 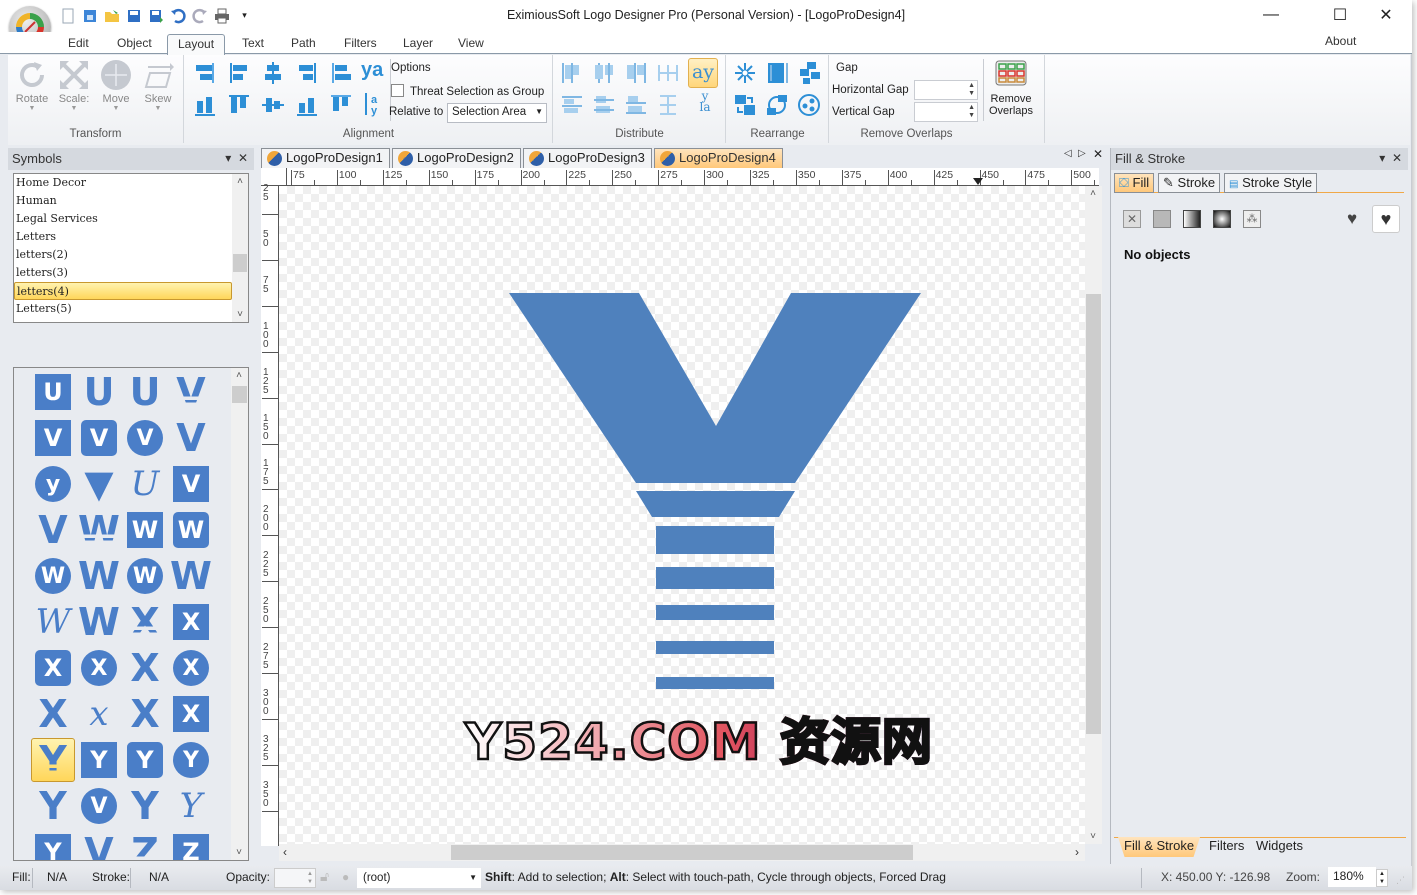 What do you see at coordinates (123, 273) in the screenshot?
I see `category-item: letters(3)` at bounding box center [123, 273].